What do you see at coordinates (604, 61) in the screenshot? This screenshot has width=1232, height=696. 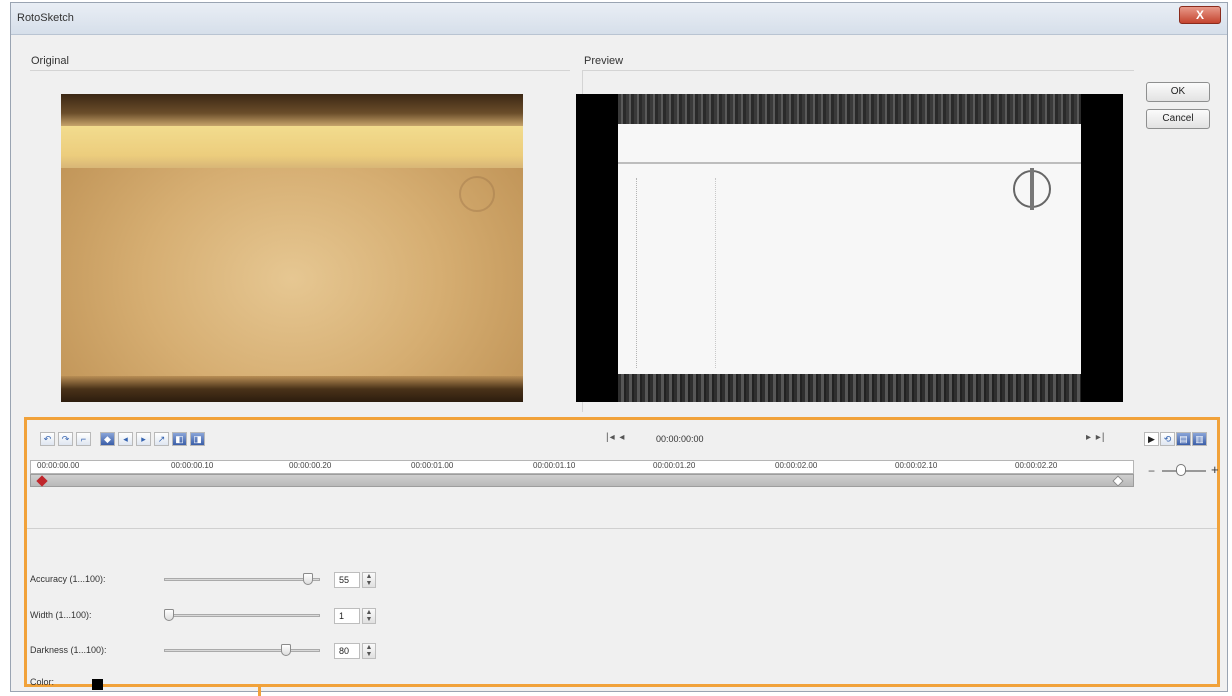 I see `preview-pane-label: Preview` at bounding box center [604, 61].